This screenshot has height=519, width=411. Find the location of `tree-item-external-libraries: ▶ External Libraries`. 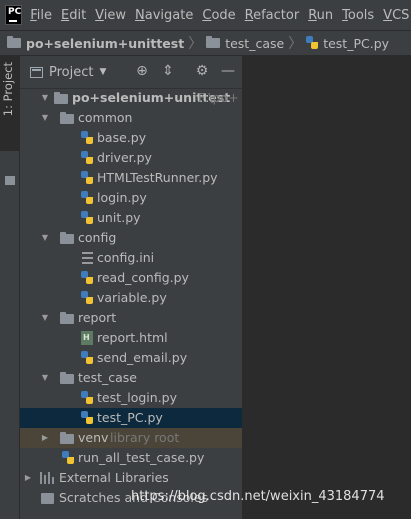

tree-item-external-libraries: ▶ External Libraries is located at coordinates (131, 478).